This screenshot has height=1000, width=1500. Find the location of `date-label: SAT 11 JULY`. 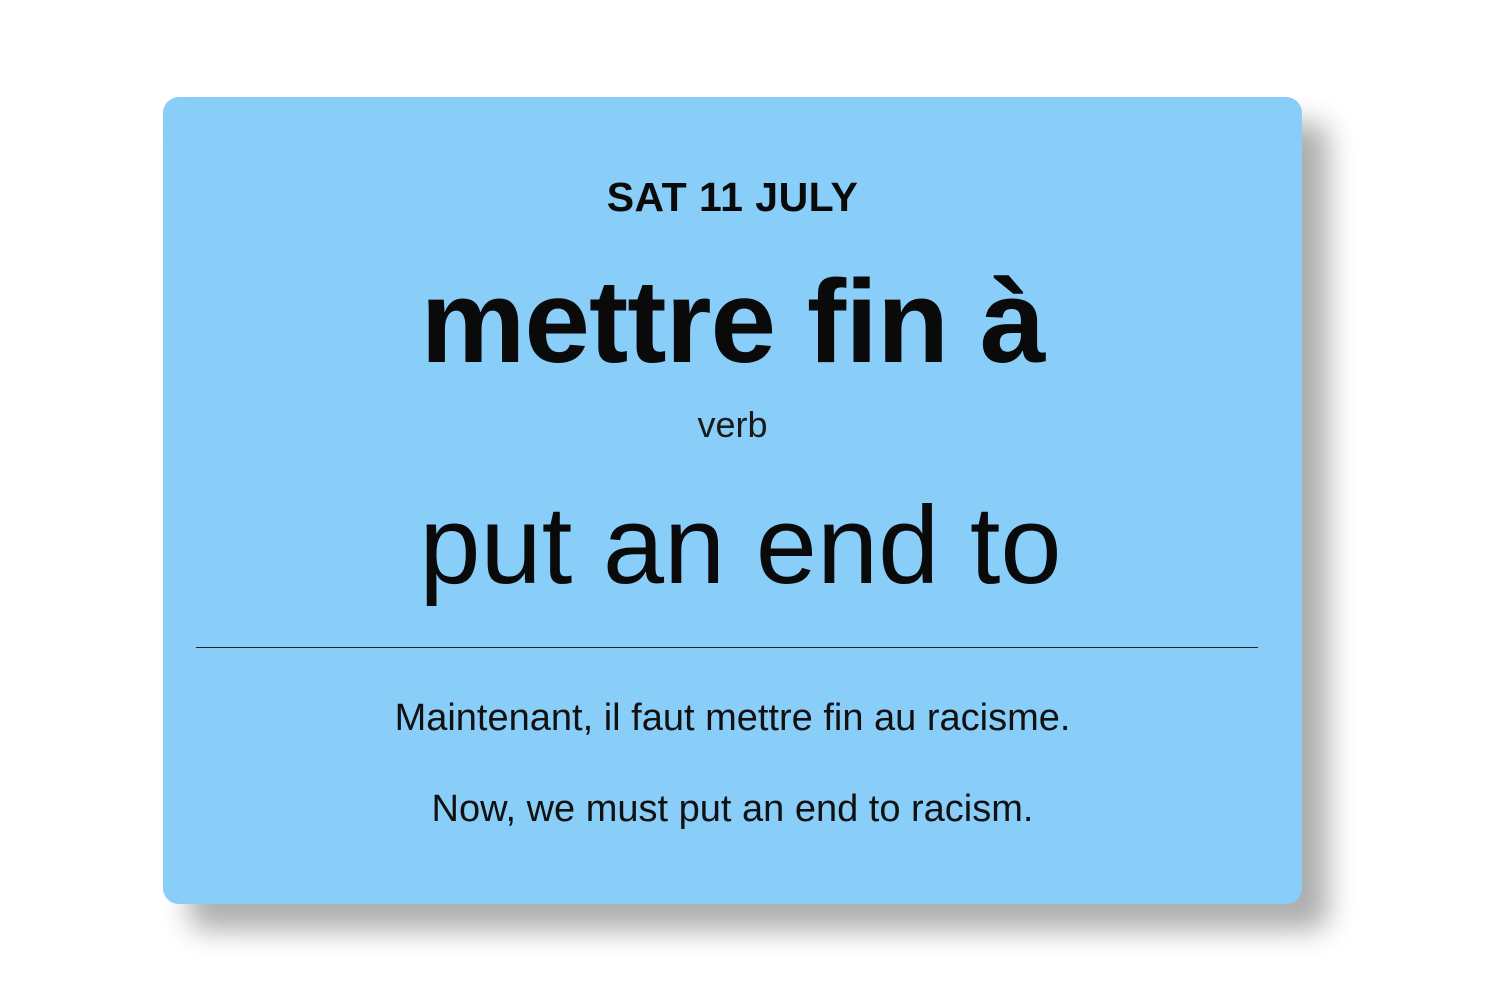

date-label: SAT 11 JULY is located at coordinates (732, 197).